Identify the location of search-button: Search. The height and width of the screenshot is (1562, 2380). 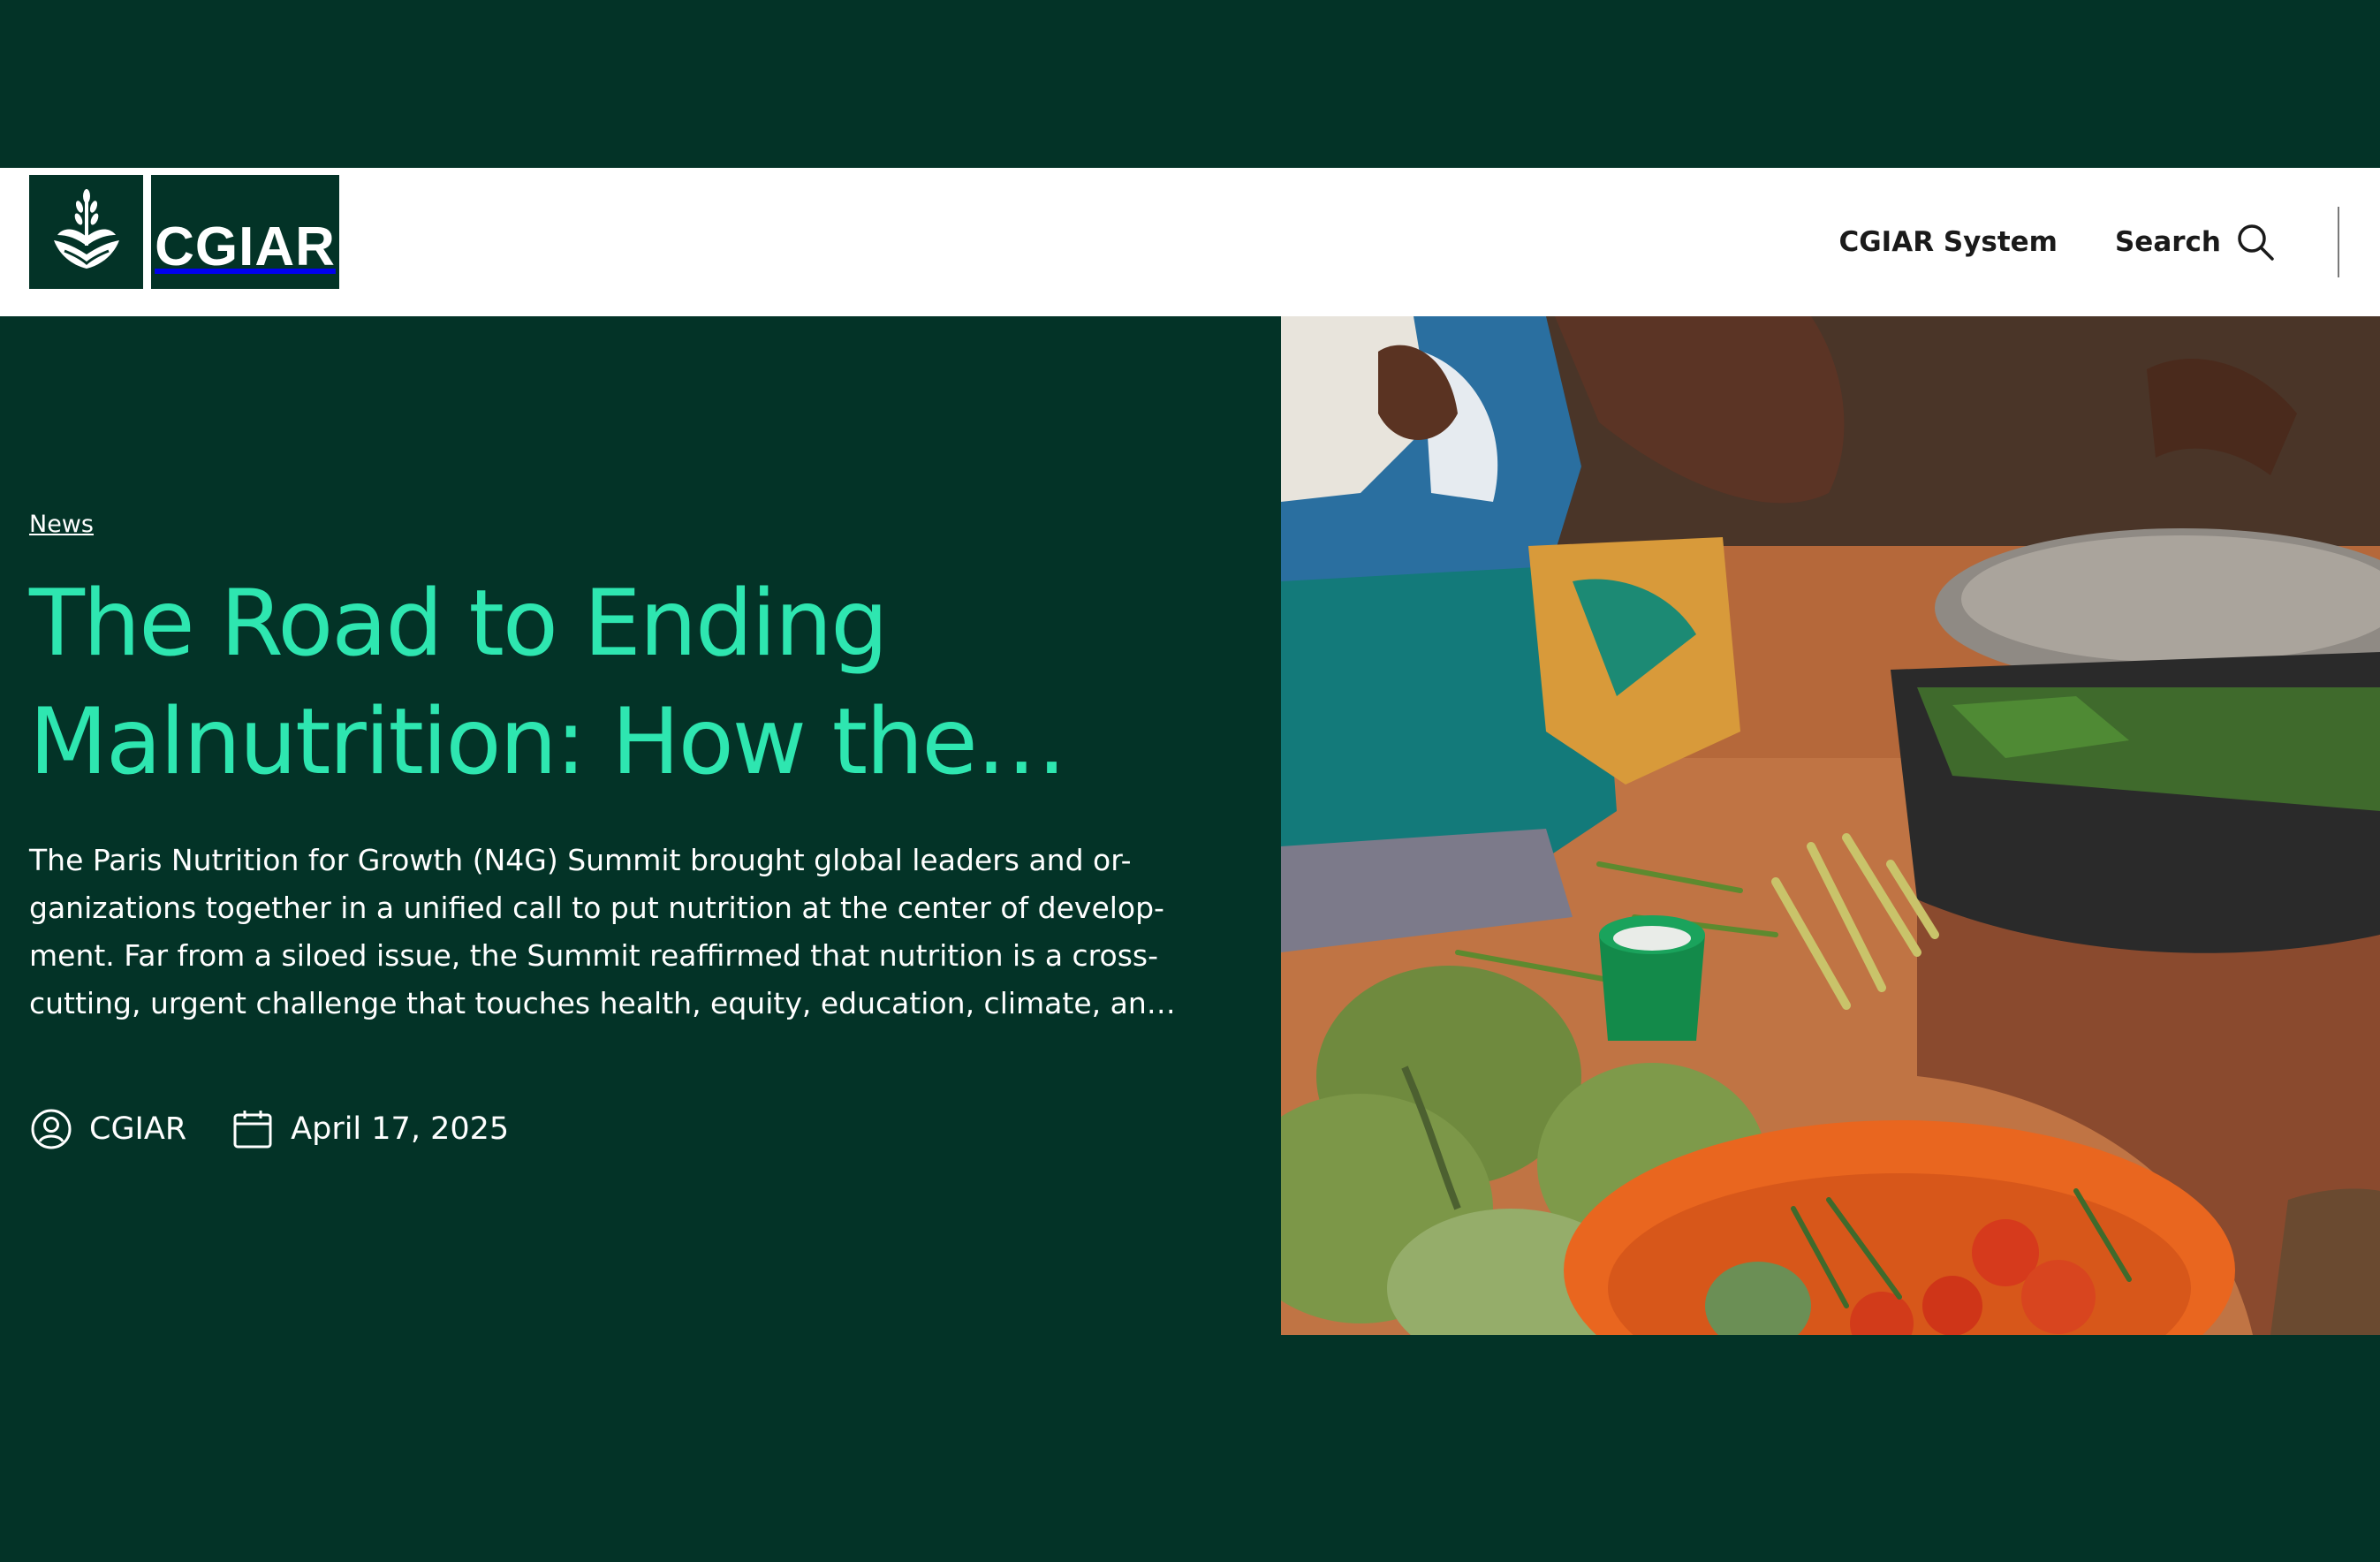
(2195, 242).